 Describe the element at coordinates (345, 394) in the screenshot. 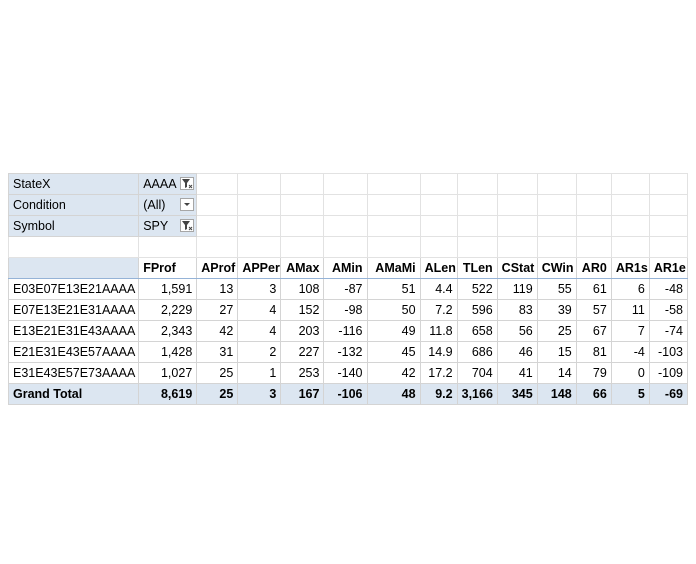

I see `grand-total-cell: -106` at that location.